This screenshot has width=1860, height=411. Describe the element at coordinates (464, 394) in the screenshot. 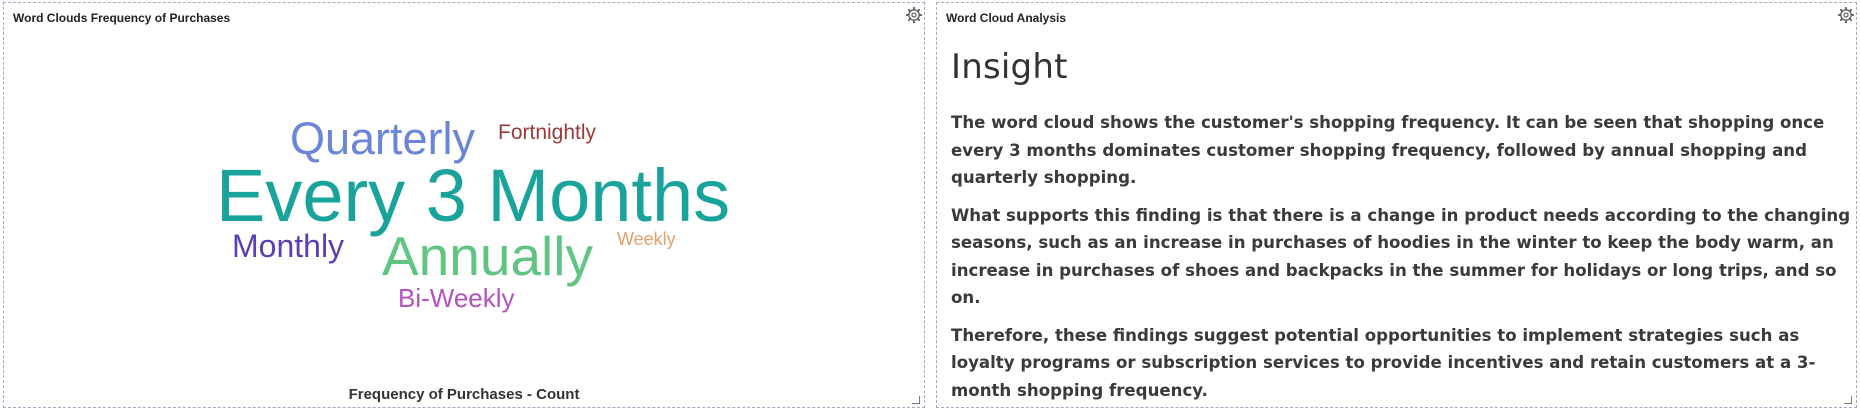

I see `word-cloud-caption: Frequency of Purchases - Count` at that location.